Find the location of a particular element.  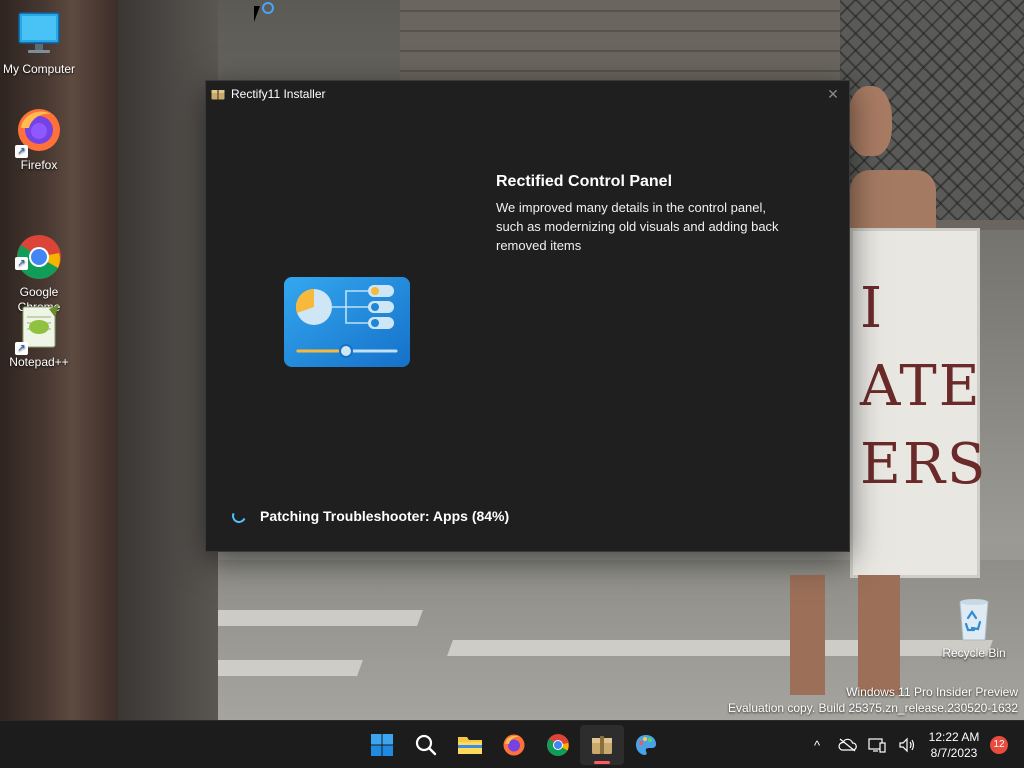

speaker-icon is located at coordinates (907, 745).